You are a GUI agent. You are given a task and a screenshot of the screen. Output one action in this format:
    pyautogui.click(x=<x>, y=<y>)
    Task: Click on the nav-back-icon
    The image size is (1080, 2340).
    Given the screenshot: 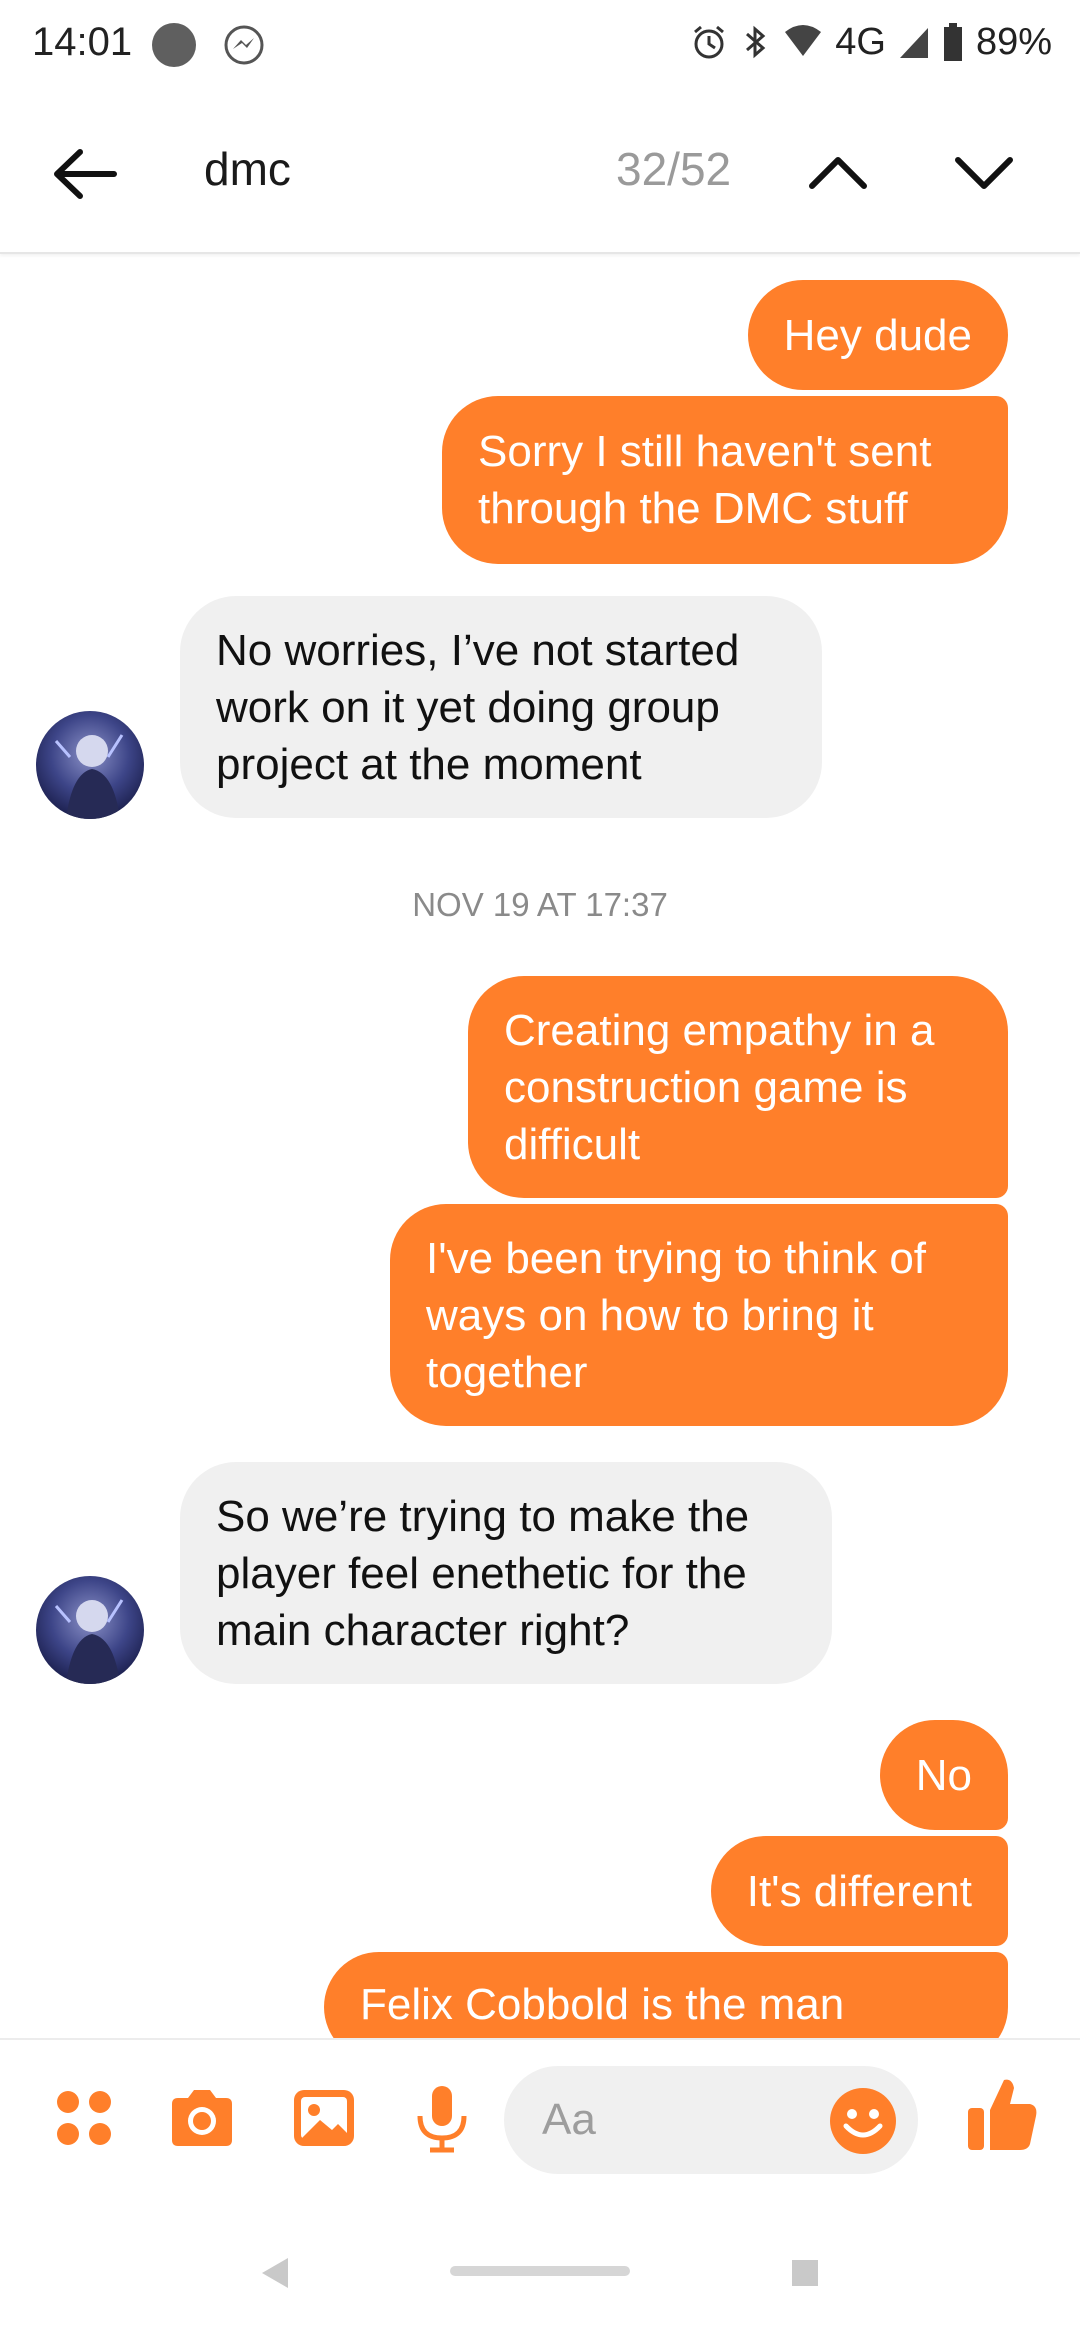 What is the action you would take?
    pyautogui.click(x=275, y=2273)
    